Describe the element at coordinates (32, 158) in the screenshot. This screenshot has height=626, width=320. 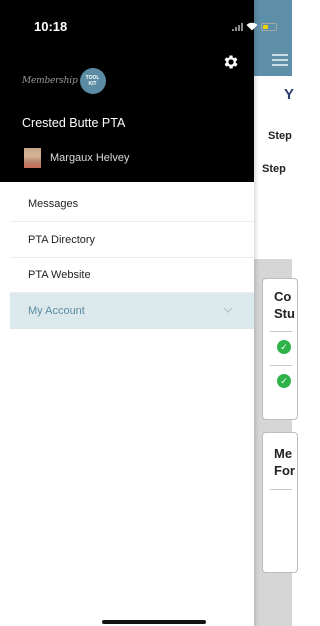
I see `avatar` at that location.